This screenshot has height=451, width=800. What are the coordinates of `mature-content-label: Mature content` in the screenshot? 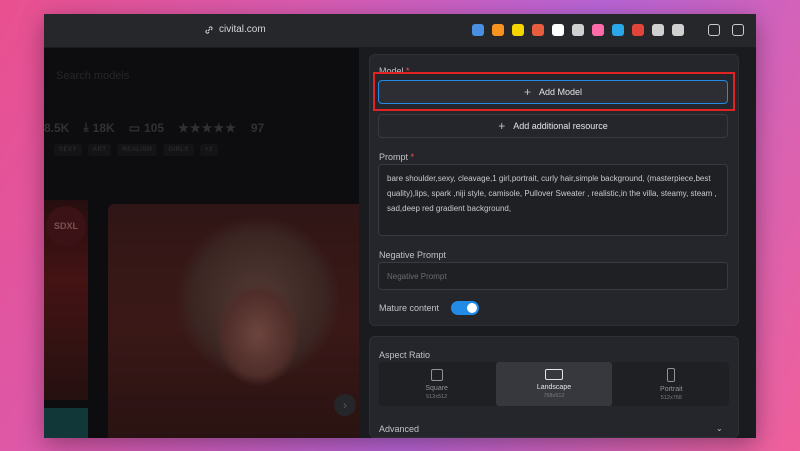 It's located at (409, 308).